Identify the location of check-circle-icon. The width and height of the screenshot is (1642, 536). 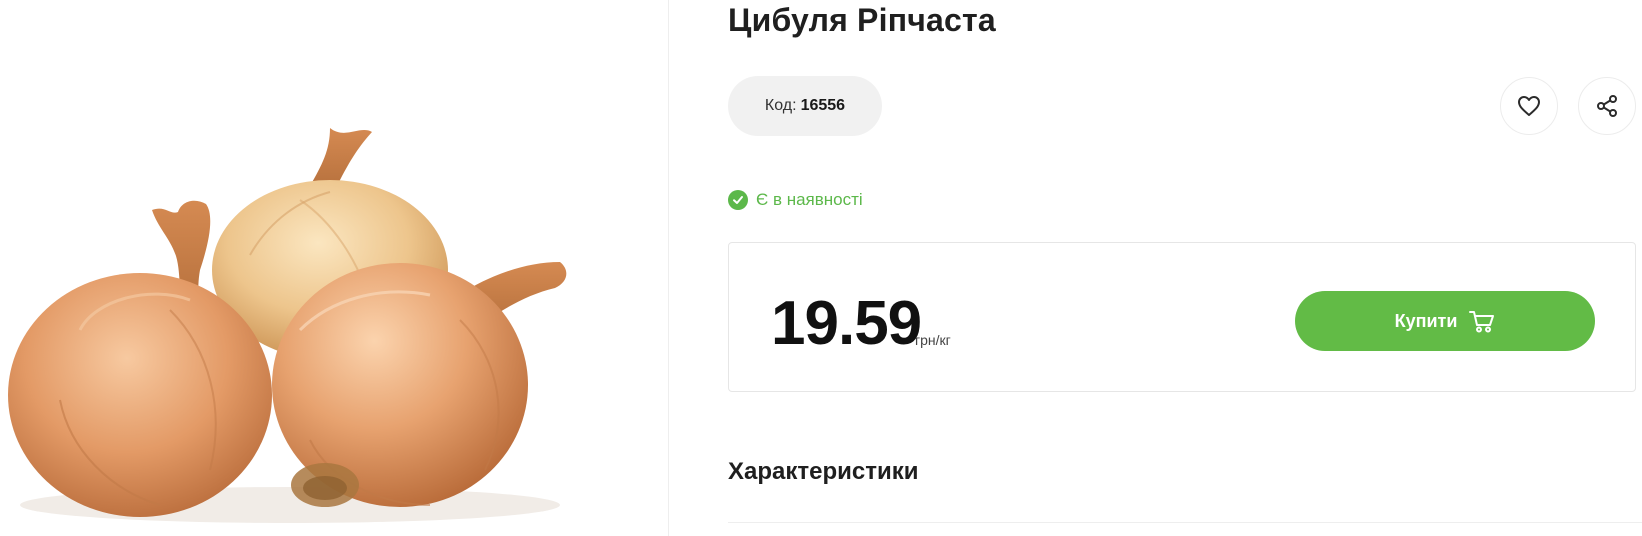
(738, 200).